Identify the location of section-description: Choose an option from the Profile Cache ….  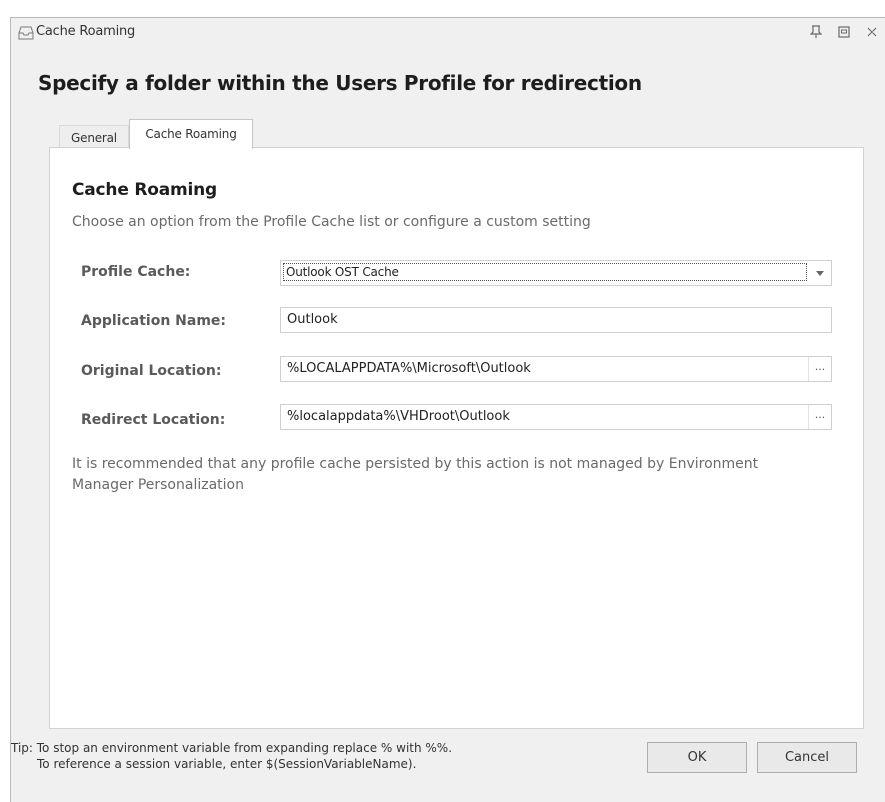
(331, 222).